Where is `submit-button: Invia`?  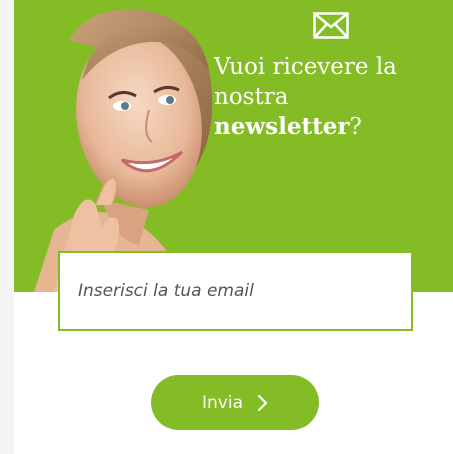 submit-button: Invia is located at coordinates (235, 402).